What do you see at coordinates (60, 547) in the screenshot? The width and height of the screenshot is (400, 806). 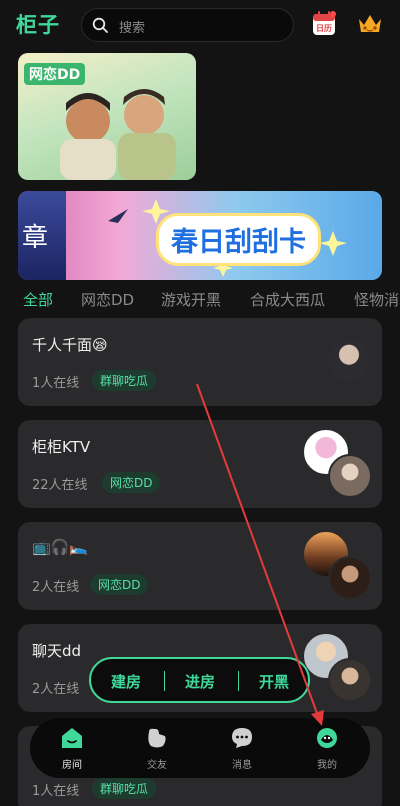 I see `room-name: 📺🎧🛌` at bounding box center [60, 547].